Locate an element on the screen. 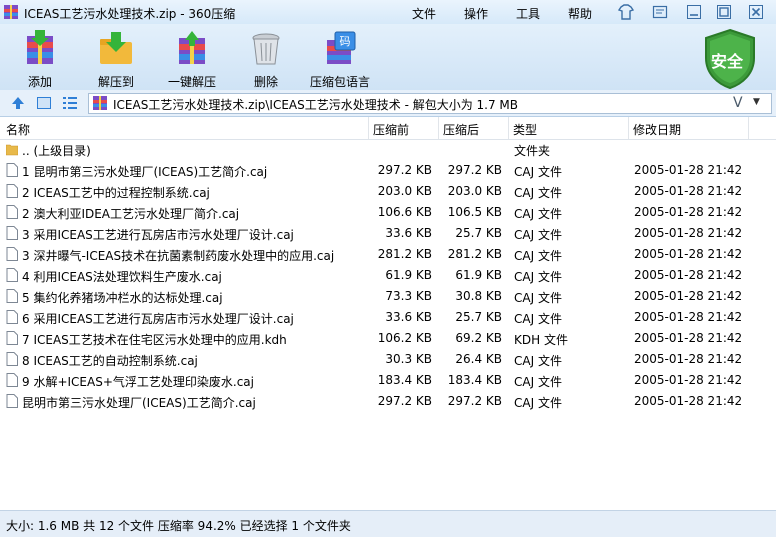 The image size is (776, 537). title-bar: ICEAS工艺污水处理技术.zip - 360压缩 文件 操作 工具 帮助 is located at coordinates (388, 12).